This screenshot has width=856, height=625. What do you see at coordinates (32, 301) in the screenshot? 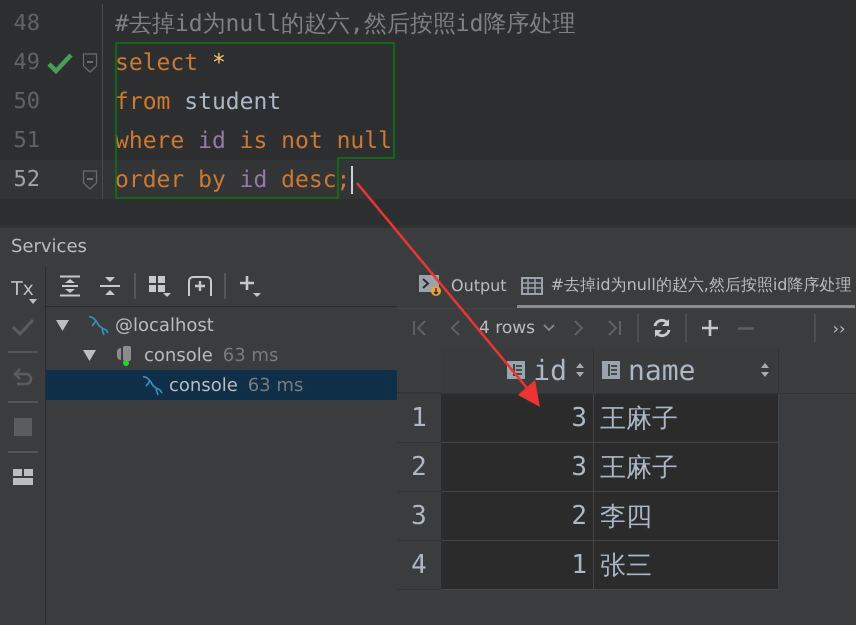
I see `dropdown-icon` at bounding box center [32, 301].